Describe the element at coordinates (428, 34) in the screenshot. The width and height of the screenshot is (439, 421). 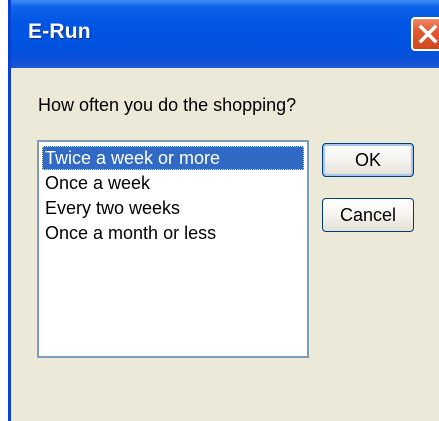
I see `close-icon` at that location.